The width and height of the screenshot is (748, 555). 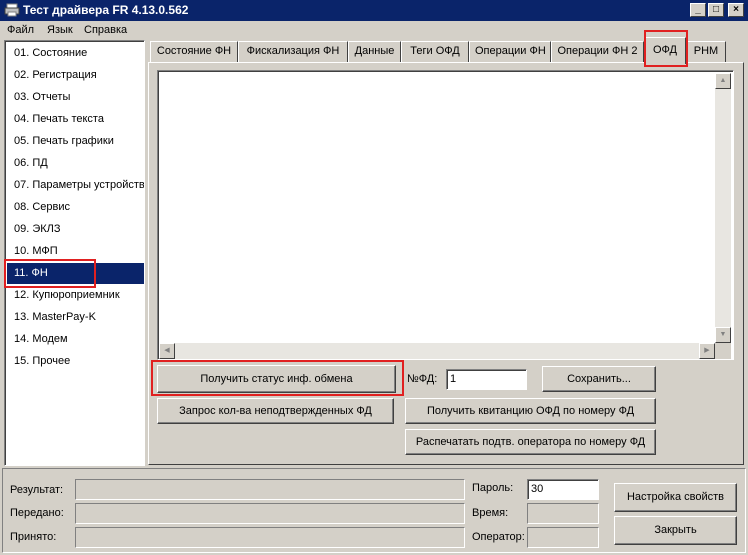 I want to click on list-item-service: 08. Сервис, so click(x=75, y=207).